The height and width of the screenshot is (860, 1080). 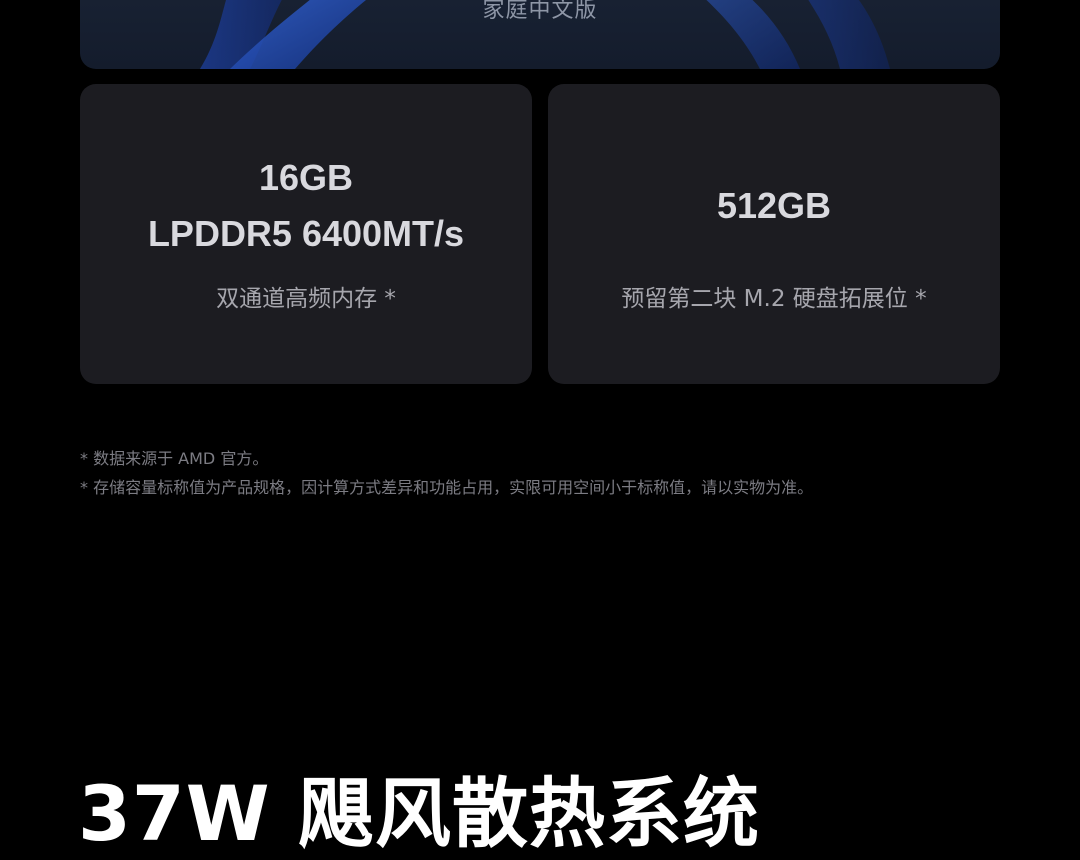 What do you see at coordinates (540, 11) in the screenshot?
I see `os-edition-label: 家庭中文版` at bounding box center [540, 11].